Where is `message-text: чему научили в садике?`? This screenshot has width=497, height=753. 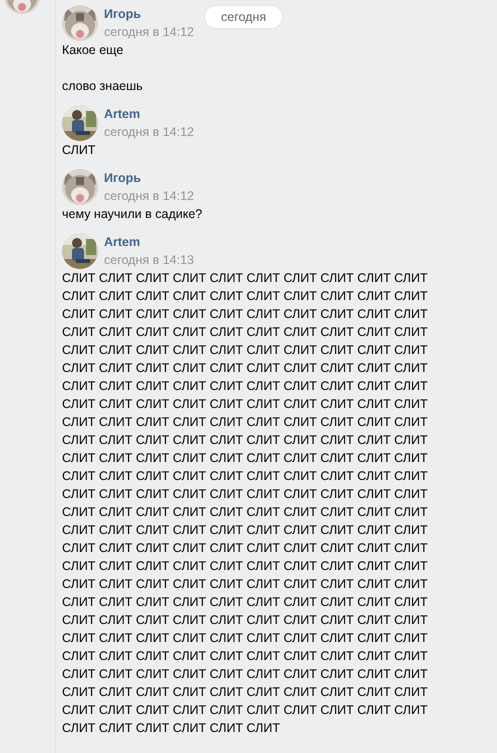 message-text: чему научили в садике? is located at coordinates (133, 214).